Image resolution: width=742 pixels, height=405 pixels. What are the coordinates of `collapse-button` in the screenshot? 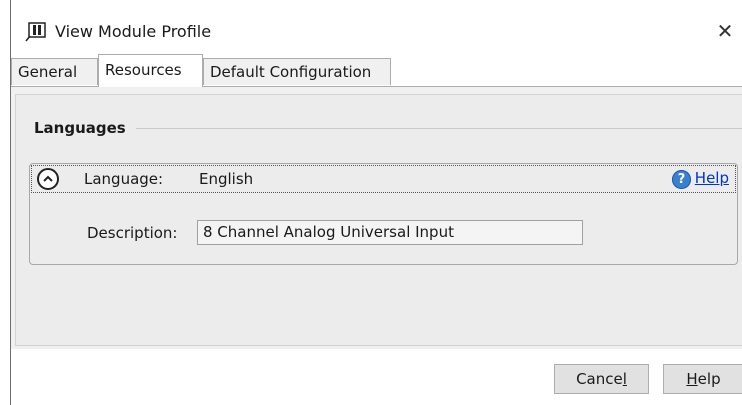 It's located at (48, 179).